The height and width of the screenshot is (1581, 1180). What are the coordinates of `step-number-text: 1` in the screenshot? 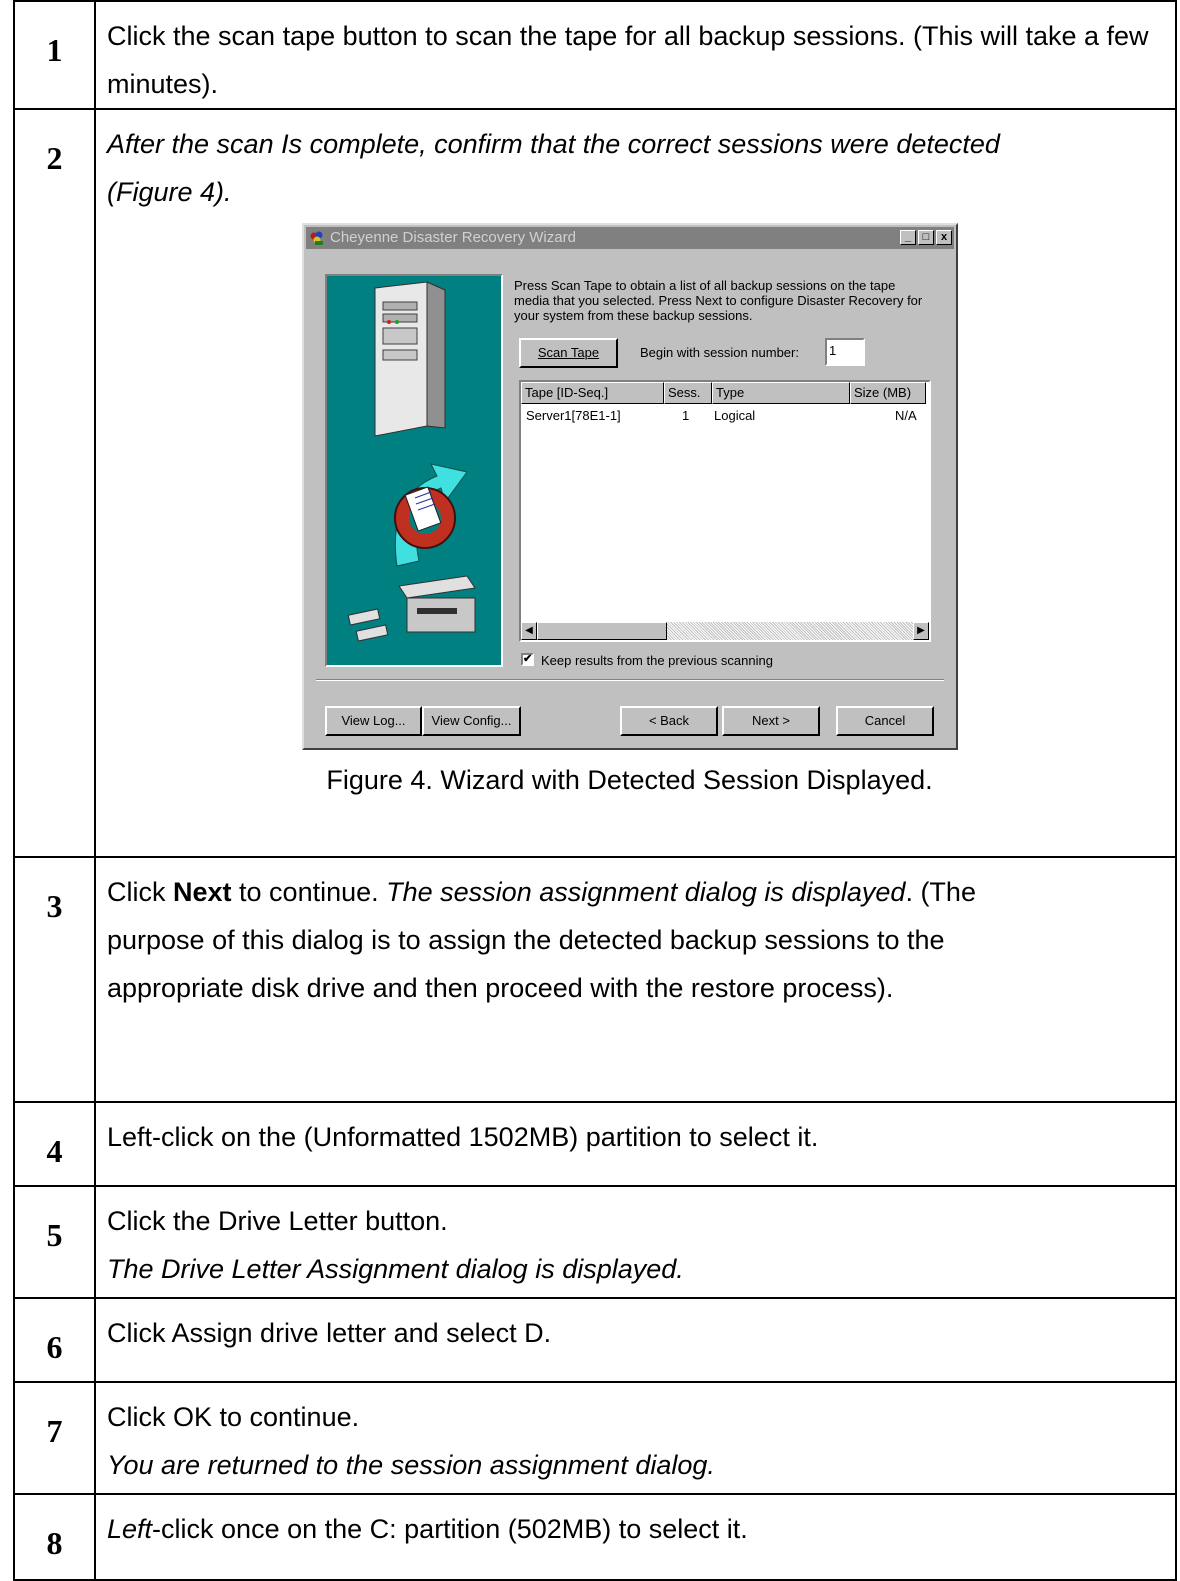 It's located at (54, 50).